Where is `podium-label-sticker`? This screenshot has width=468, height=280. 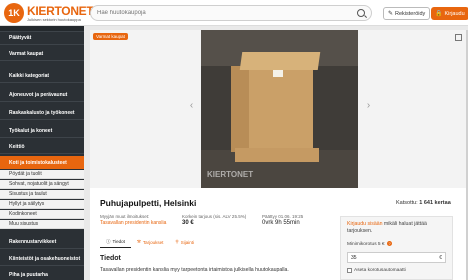 podium-label-sticker is located at coordinates (278, 73).